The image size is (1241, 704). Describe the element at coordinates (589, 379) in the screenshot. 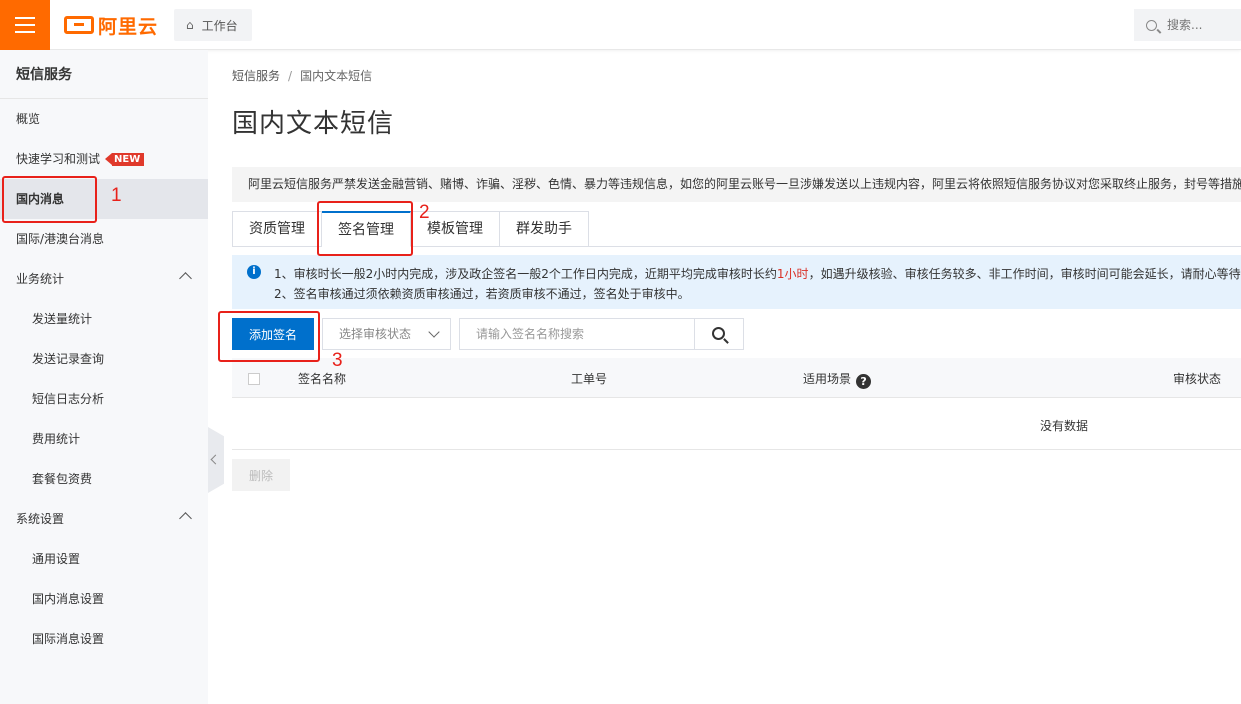

I see `column-header-ticket-number: 工单号` at that location.